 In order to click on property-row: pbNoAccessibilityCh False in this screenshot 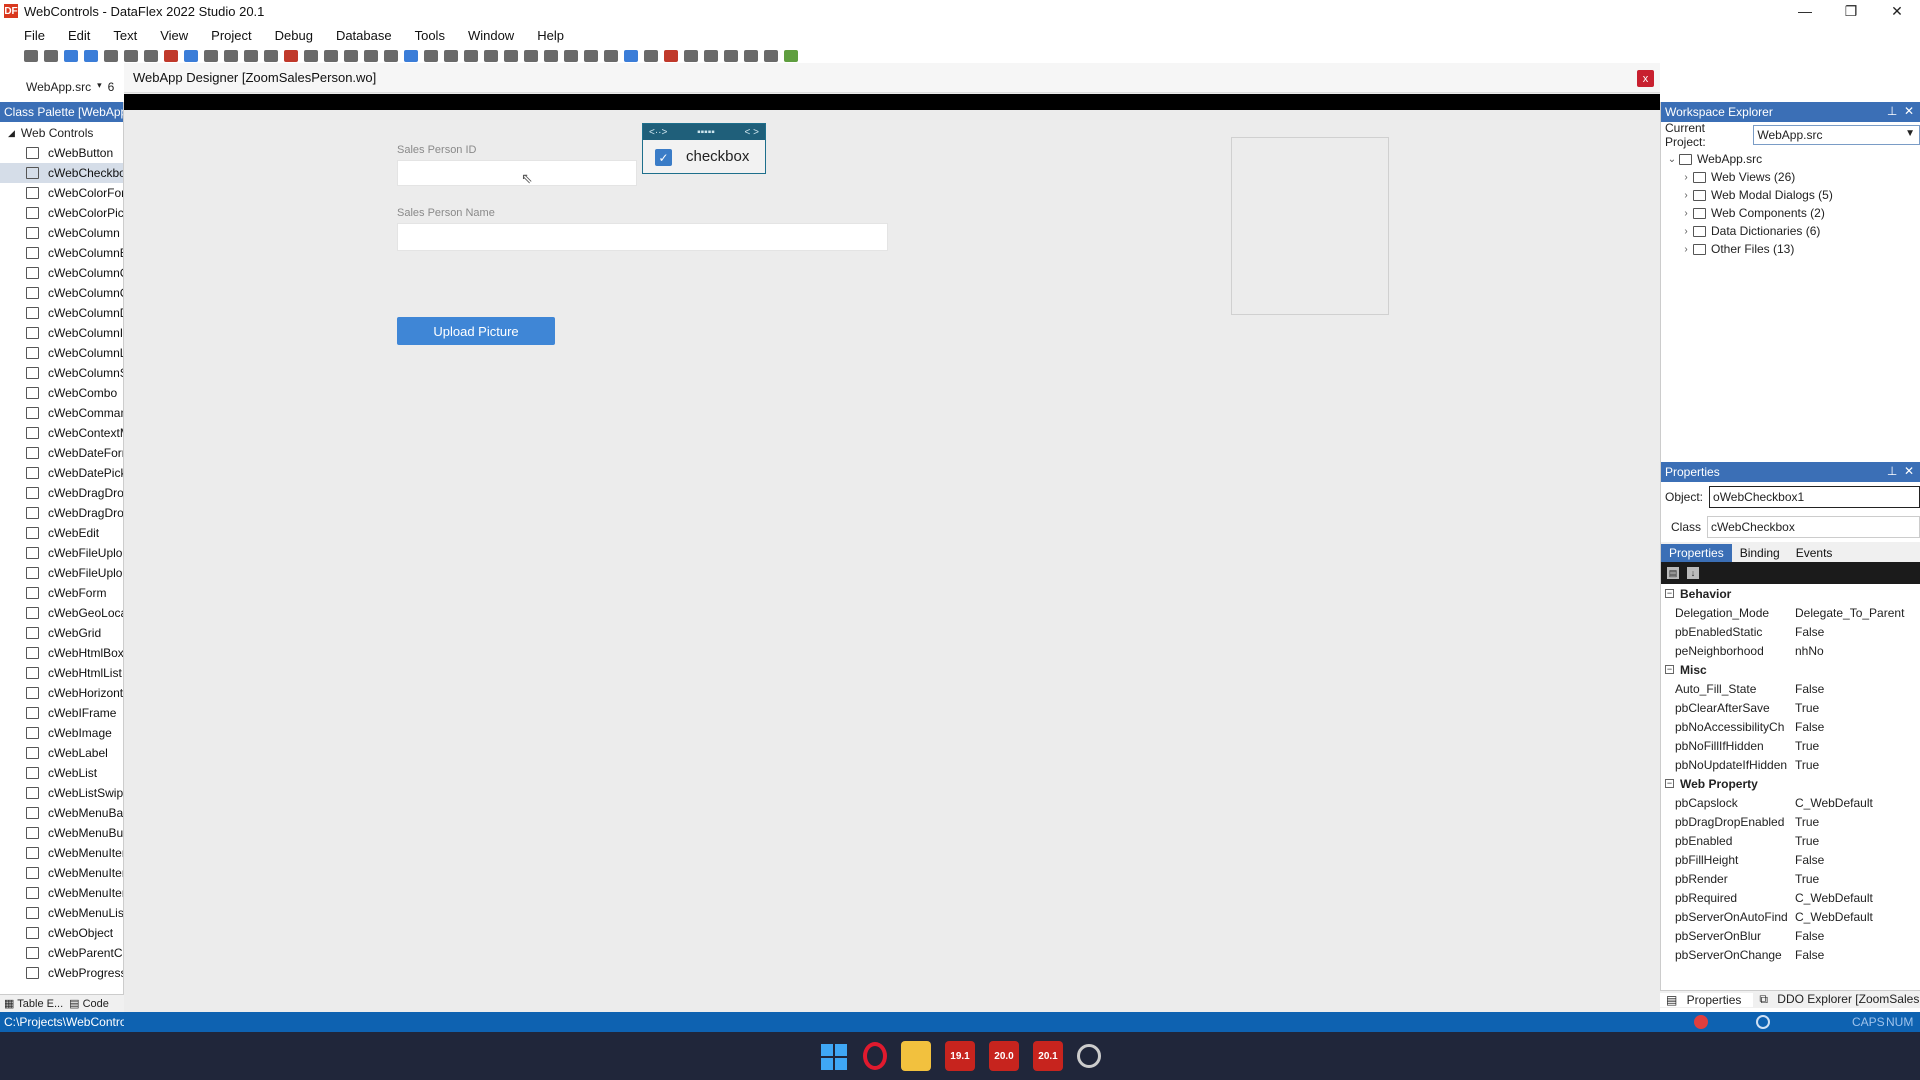, I will do `click(1790, 726)`.